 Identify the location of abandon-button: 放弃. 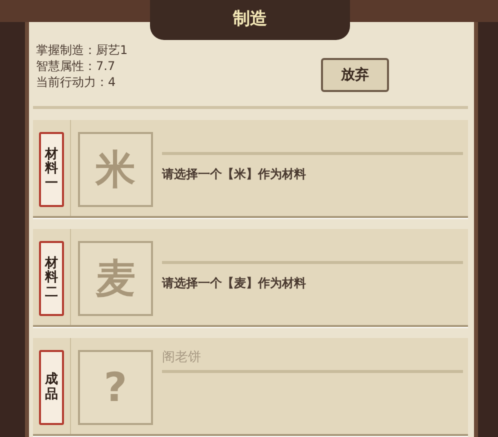
(355, 75).